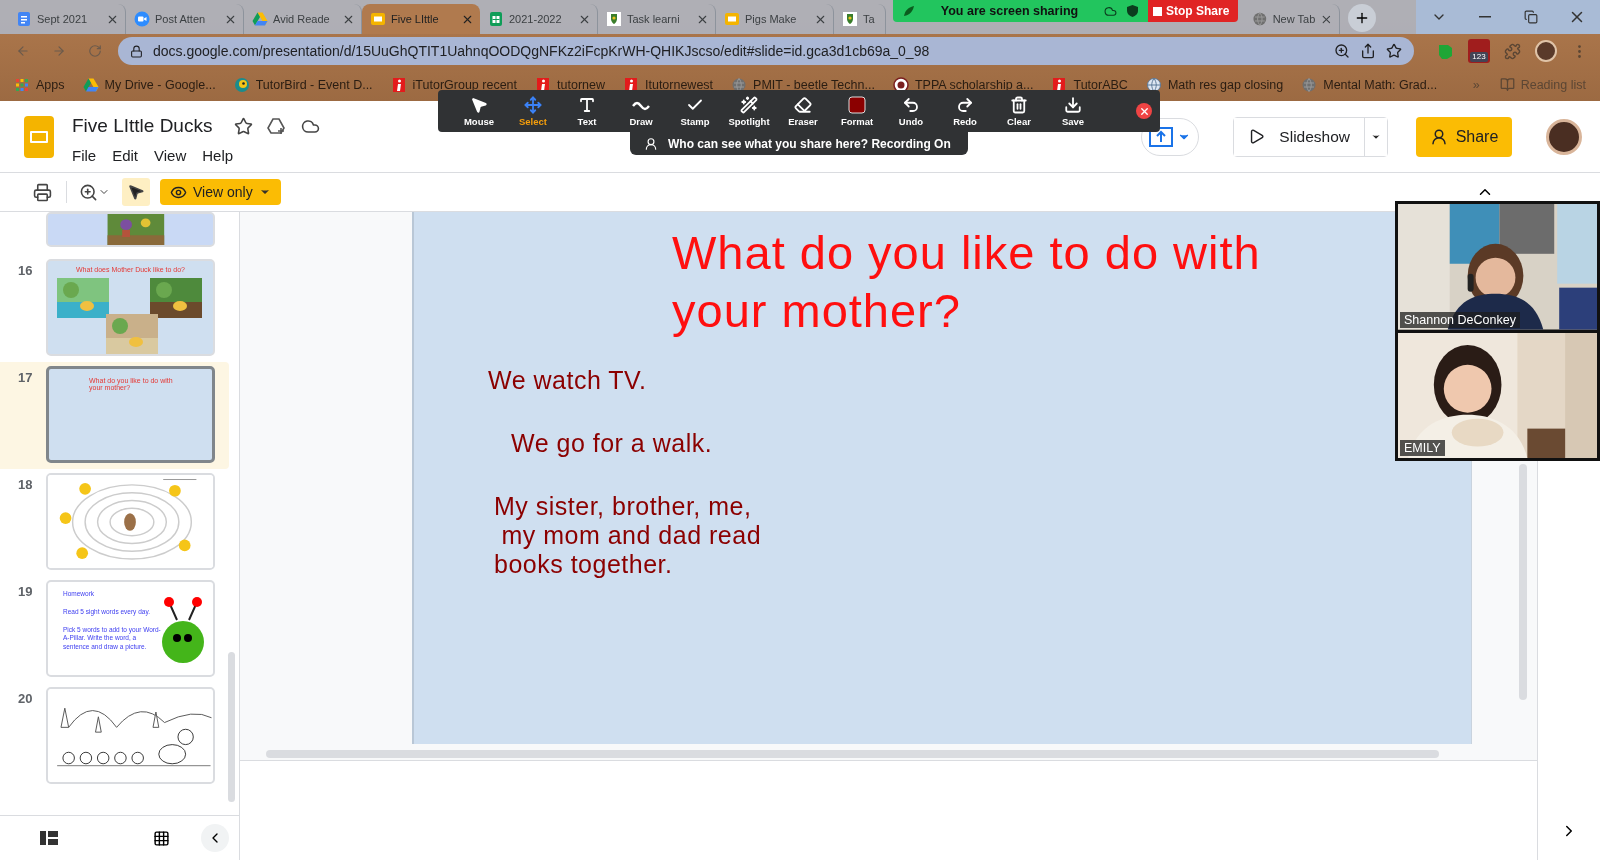  What do you see at coordinates (775, 19) in the screenshot?
I see `browser-tab: Pigs Make` at bounding box center [775, 19].